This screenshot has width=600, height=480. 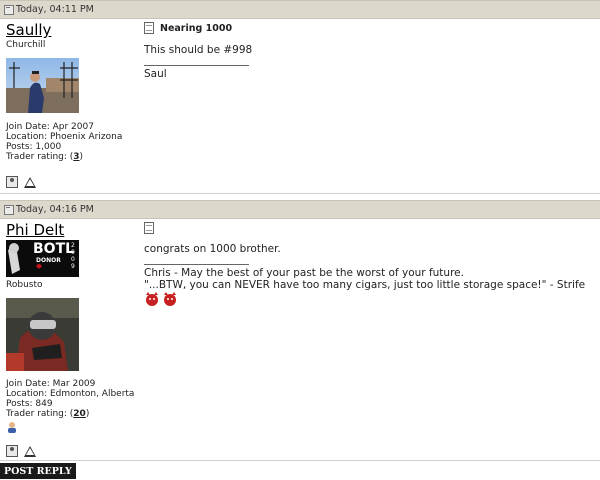 What do you see at coordinates (50, 127) in the screenshot?
I see `join-date: Join Date: Apr 2007` at bounding box center [50, 127].